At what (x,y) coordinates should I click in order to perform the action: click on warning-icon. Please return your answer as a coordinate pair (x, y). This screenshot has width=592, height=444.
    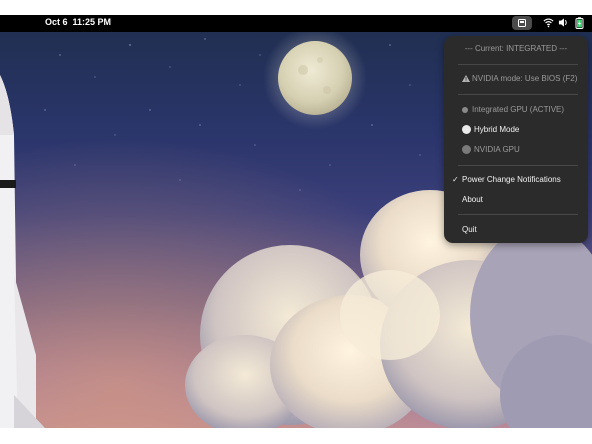
    Looking at the image, I should click on (466, 78).